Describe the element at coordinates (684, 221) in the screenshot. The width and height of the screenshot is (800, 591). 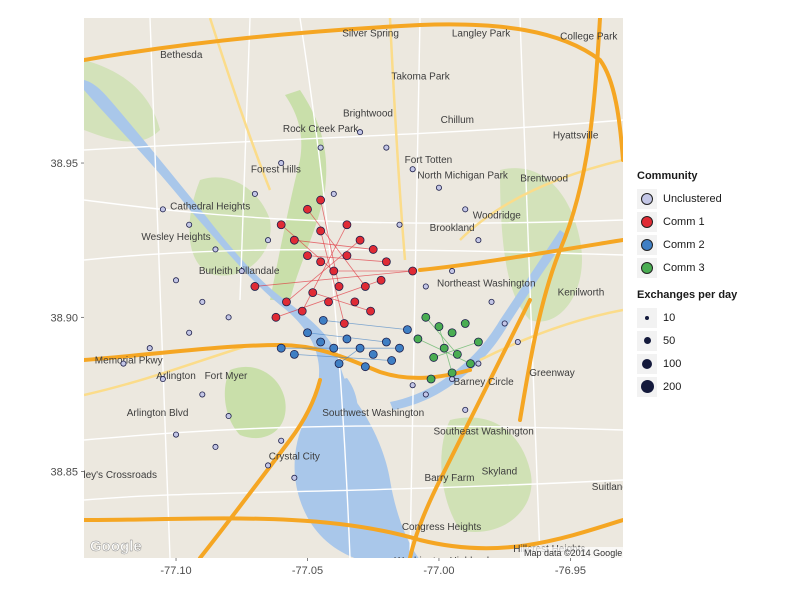
I see `legend-label-comm-1: Comm 1` at that location.